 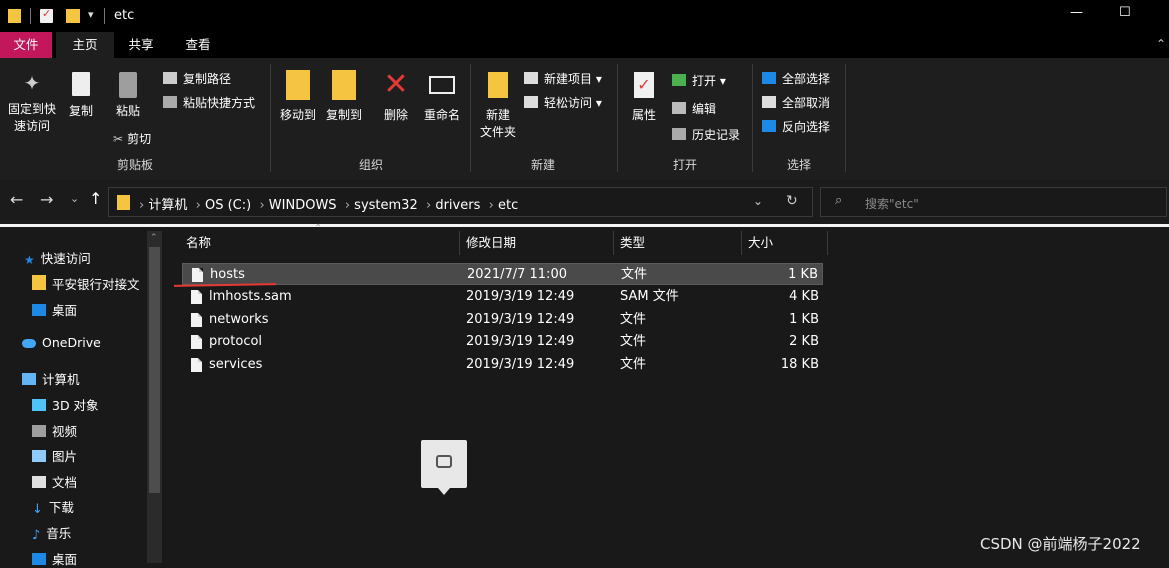 What do you see at coordinates (1161, 44) in the screenshot?
I see `expand-ribbon-icon: ⌃` at bounding box center [1161, 44].